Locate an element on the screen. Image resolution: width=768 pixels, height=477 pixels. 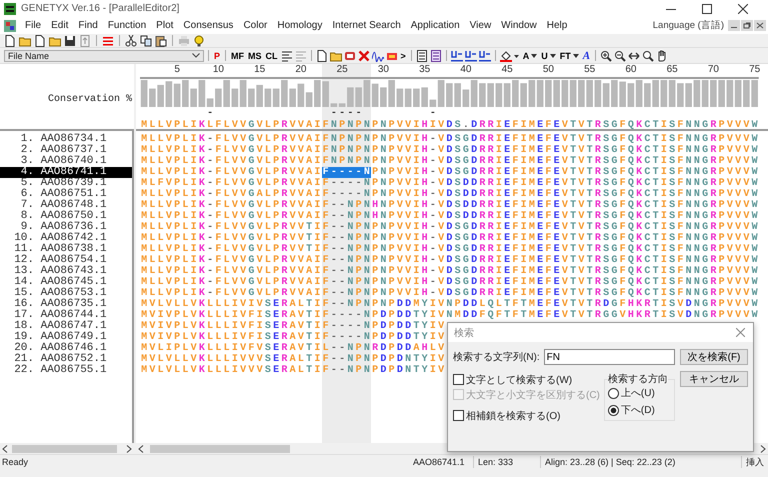
sequence-list-item: 14. AAO86745.1 is located at coordinates (66, 282).